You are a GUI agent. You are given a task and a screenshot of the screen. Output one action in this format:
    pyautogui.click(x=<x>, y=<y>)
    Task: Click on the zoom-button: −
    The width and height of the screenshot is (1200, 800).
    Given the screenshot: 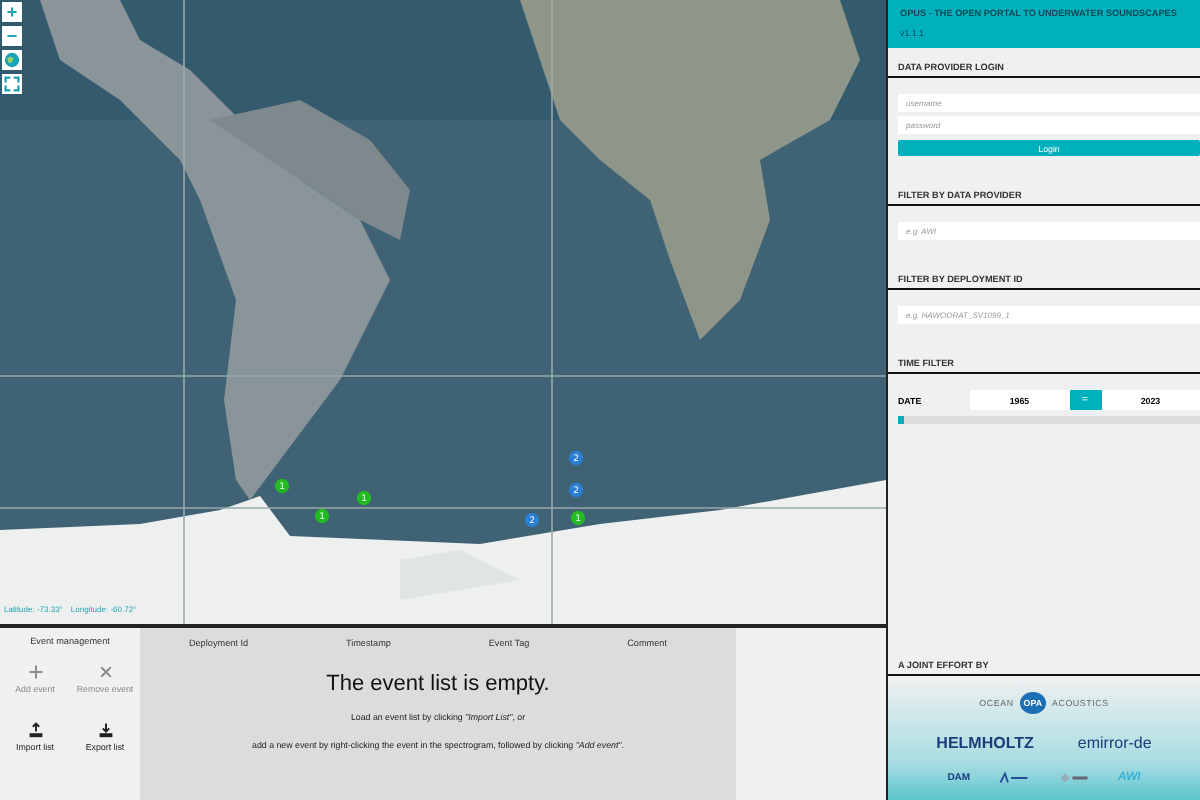 What is the action you would take?
    pyautogui.click(x=12, y=36)
    